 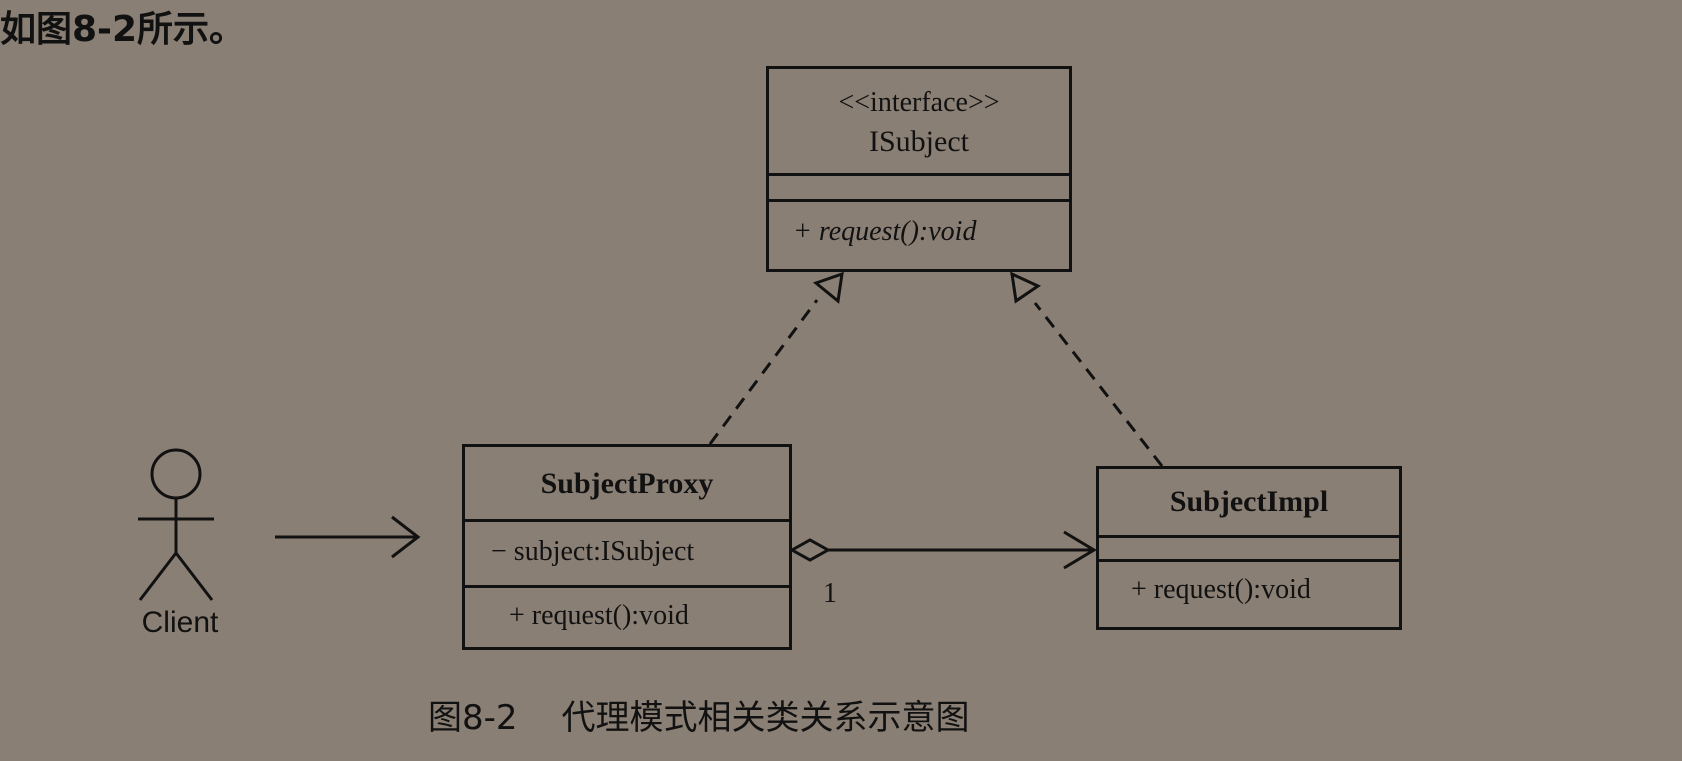 What do you see at coordinates (919, 121) in the screenshot?
I see `isubject-name-section: <<interface>> ISubject` at bounding box center [919, 121].